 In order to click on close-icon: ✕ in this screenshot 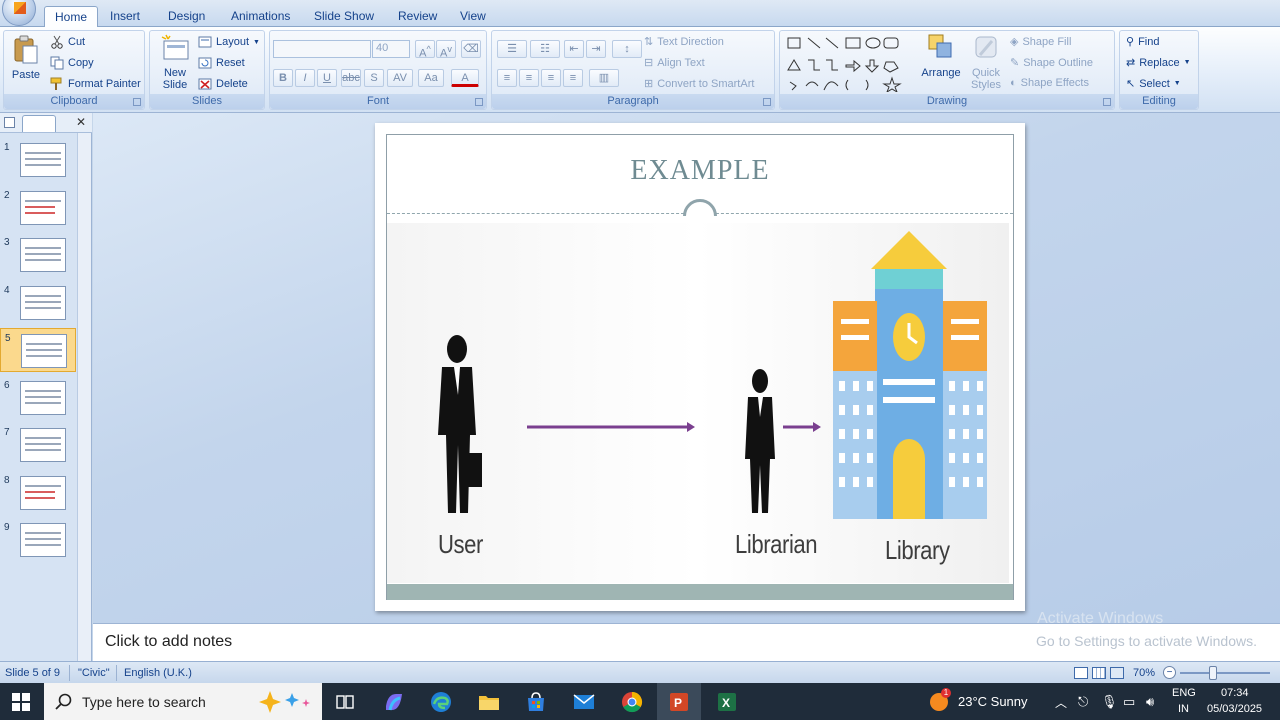, I will do `click(81, 122)`.